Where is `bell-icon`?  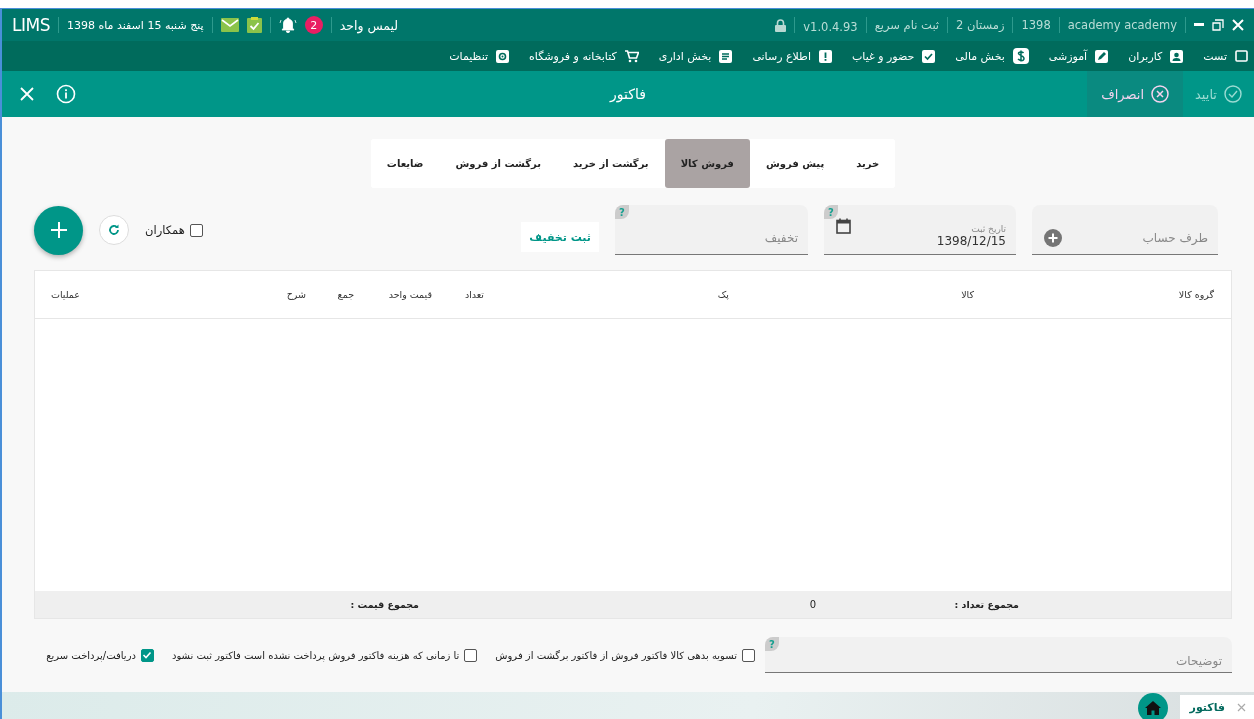
bell-icon is located at coordinates (287, 25).